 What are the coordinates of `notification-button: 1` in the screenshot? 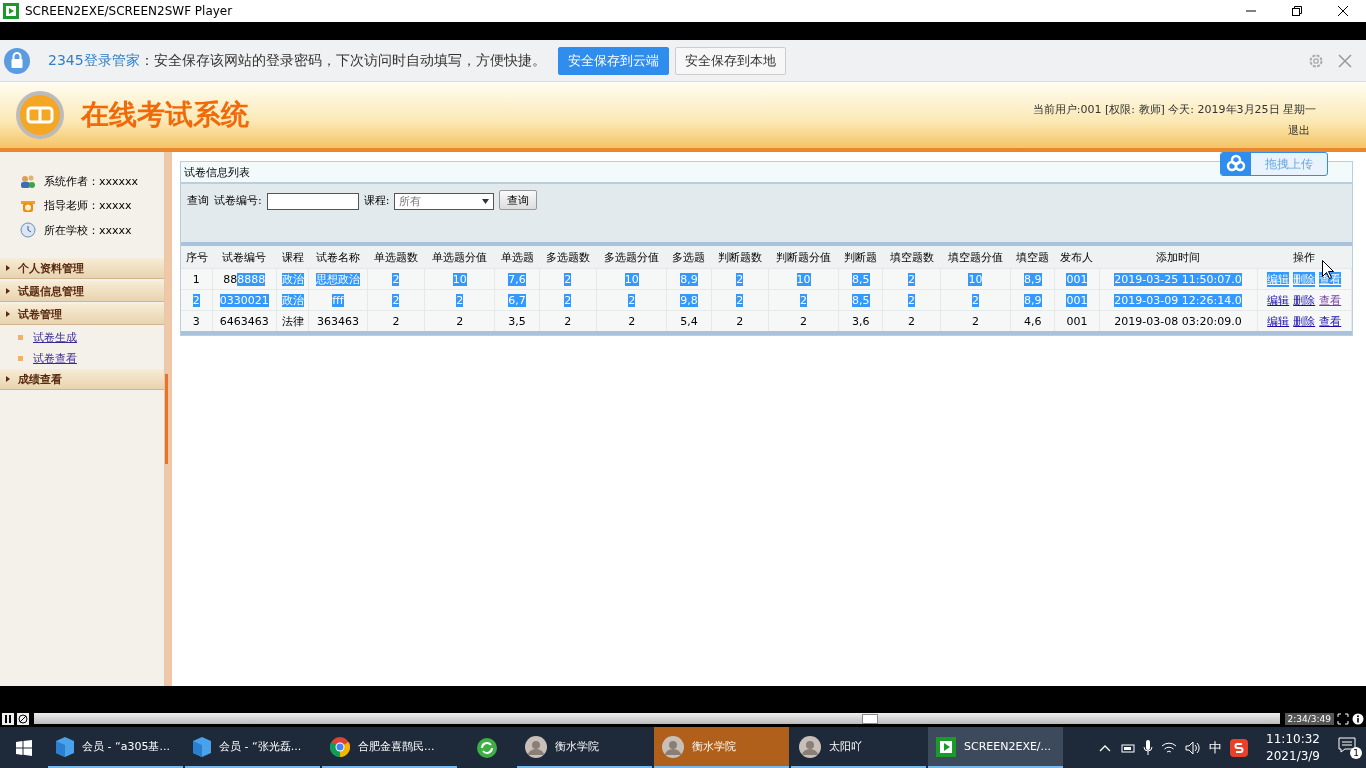 It's located at (1349, 747).